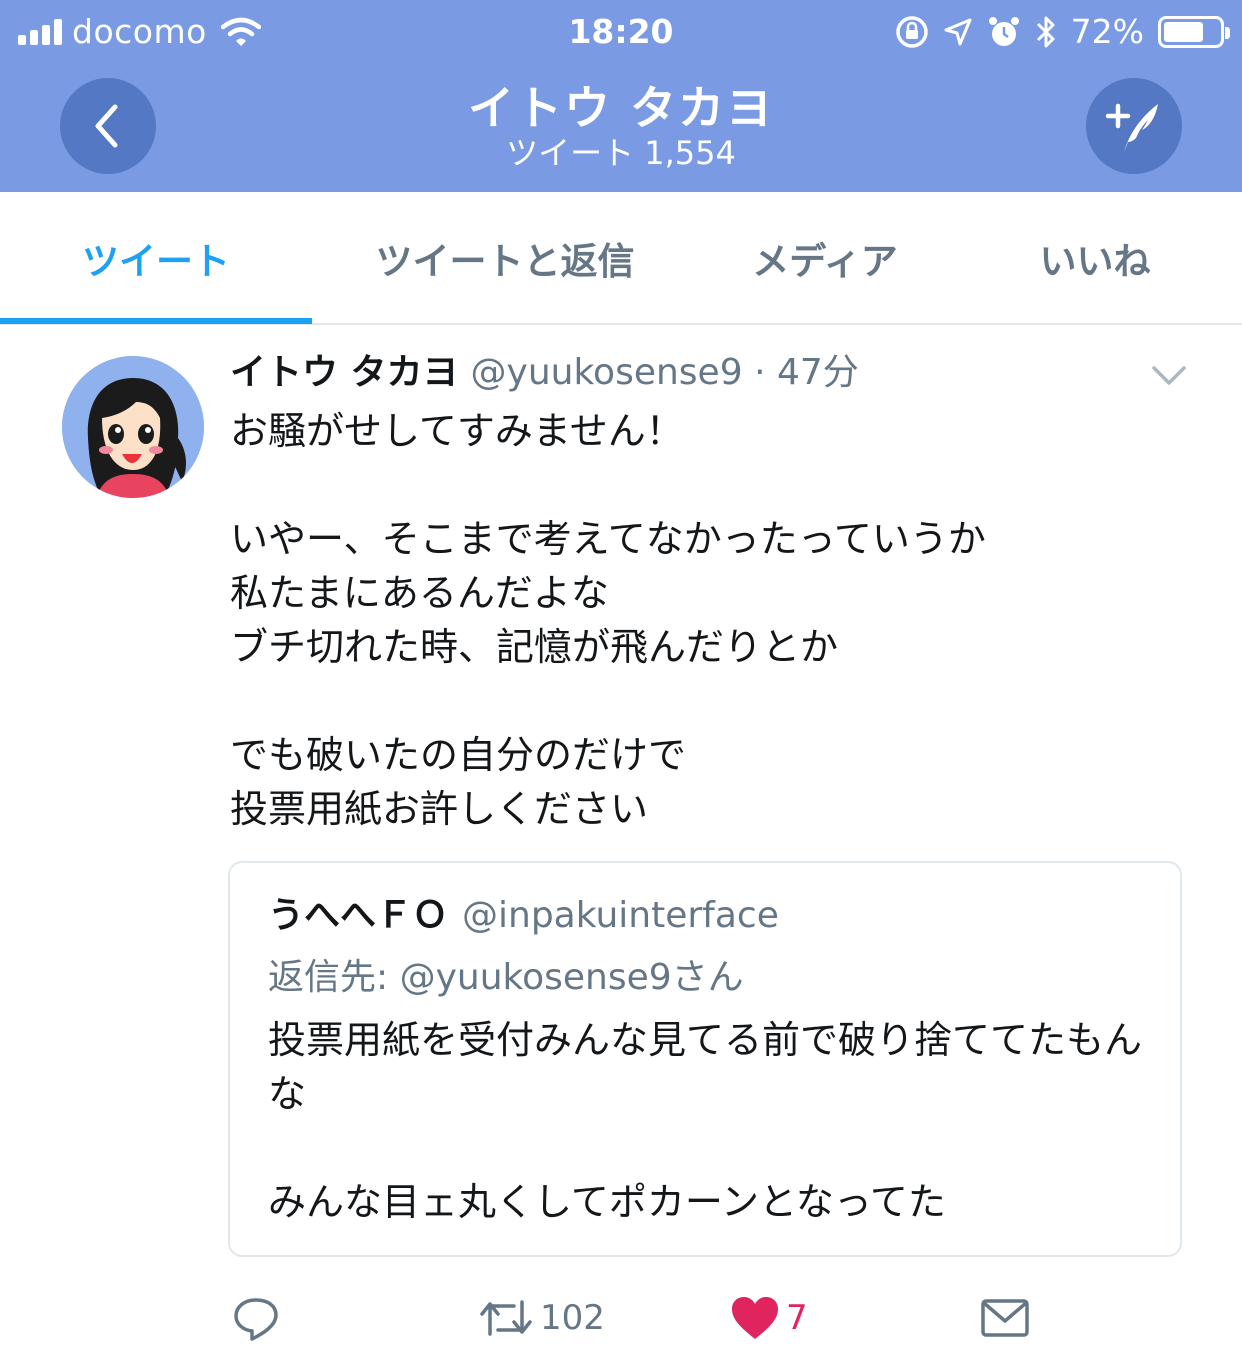 The width and height of the screenshot is (1242, 1372). I want to click on location-icon, so click(958, 31).